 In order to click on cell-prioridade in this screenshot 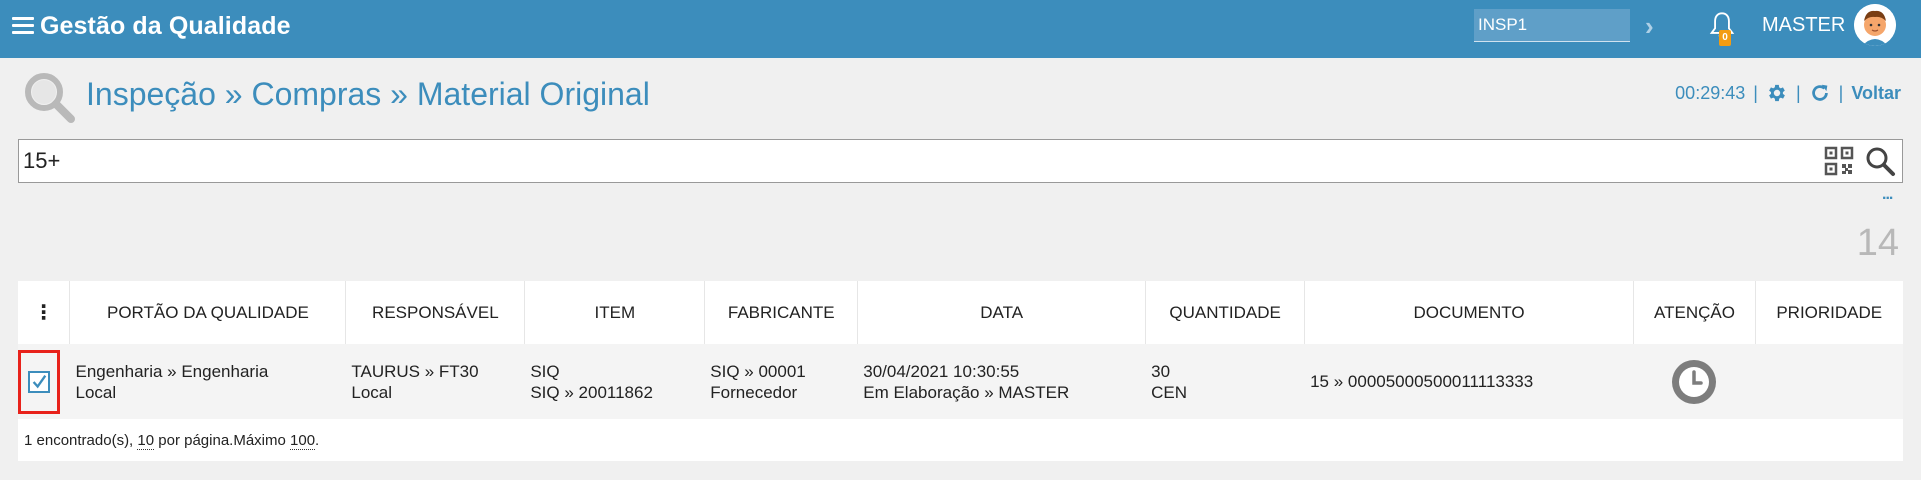, I will do `click(1828, 381)`.